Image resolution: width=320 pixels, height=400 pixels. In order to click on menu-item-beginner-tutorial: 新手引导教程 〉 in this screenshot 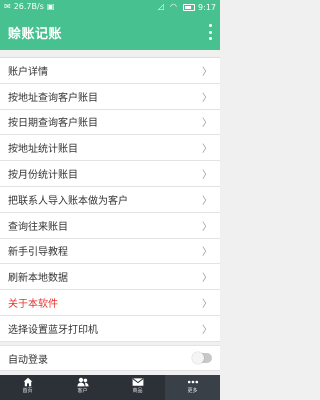, I will do `click(110, 252)`.